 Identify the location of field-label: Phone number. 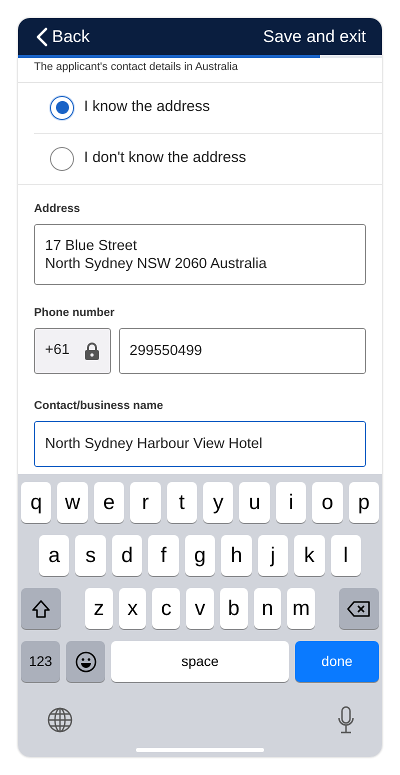
(75, 313).